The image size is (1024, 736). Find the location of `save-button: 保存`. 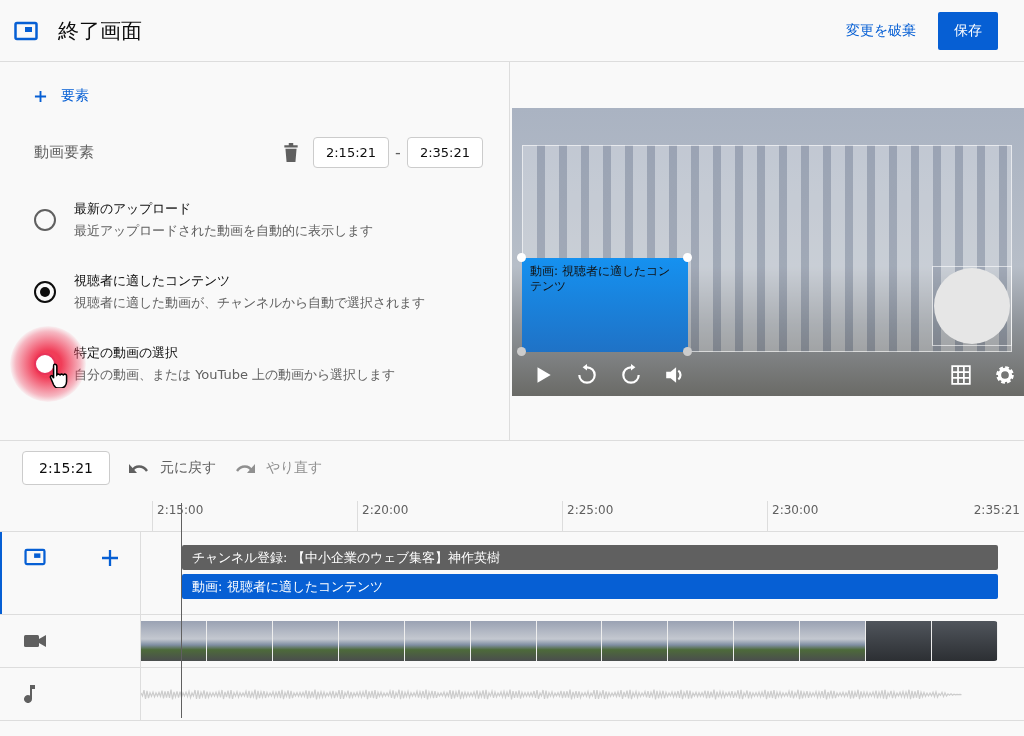

save-button: 保存 is located at coordinates (968, 30).